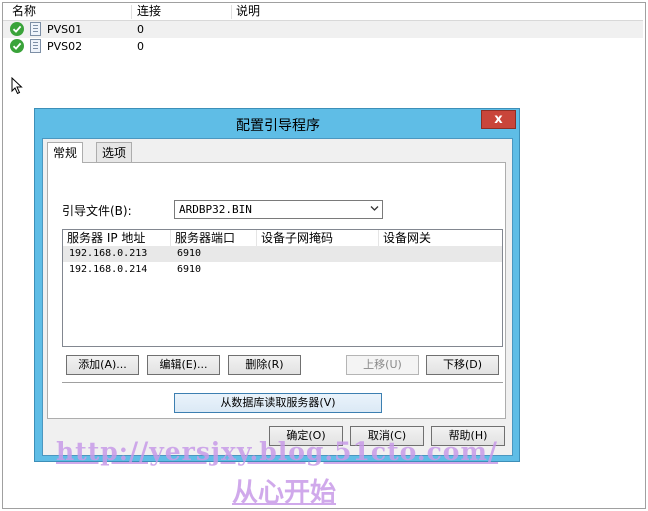 This screenshot has width=648, height=511. I want to click on column-name: 名称, so click(24, 11).